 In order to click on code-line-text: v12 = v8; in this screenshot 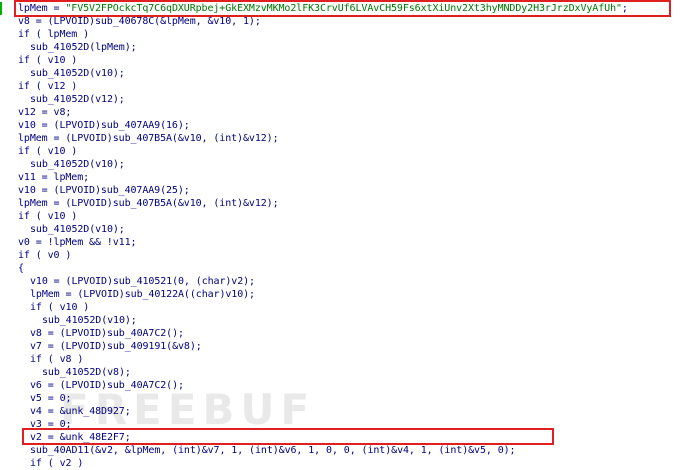, I will do `click(45, 112)`.